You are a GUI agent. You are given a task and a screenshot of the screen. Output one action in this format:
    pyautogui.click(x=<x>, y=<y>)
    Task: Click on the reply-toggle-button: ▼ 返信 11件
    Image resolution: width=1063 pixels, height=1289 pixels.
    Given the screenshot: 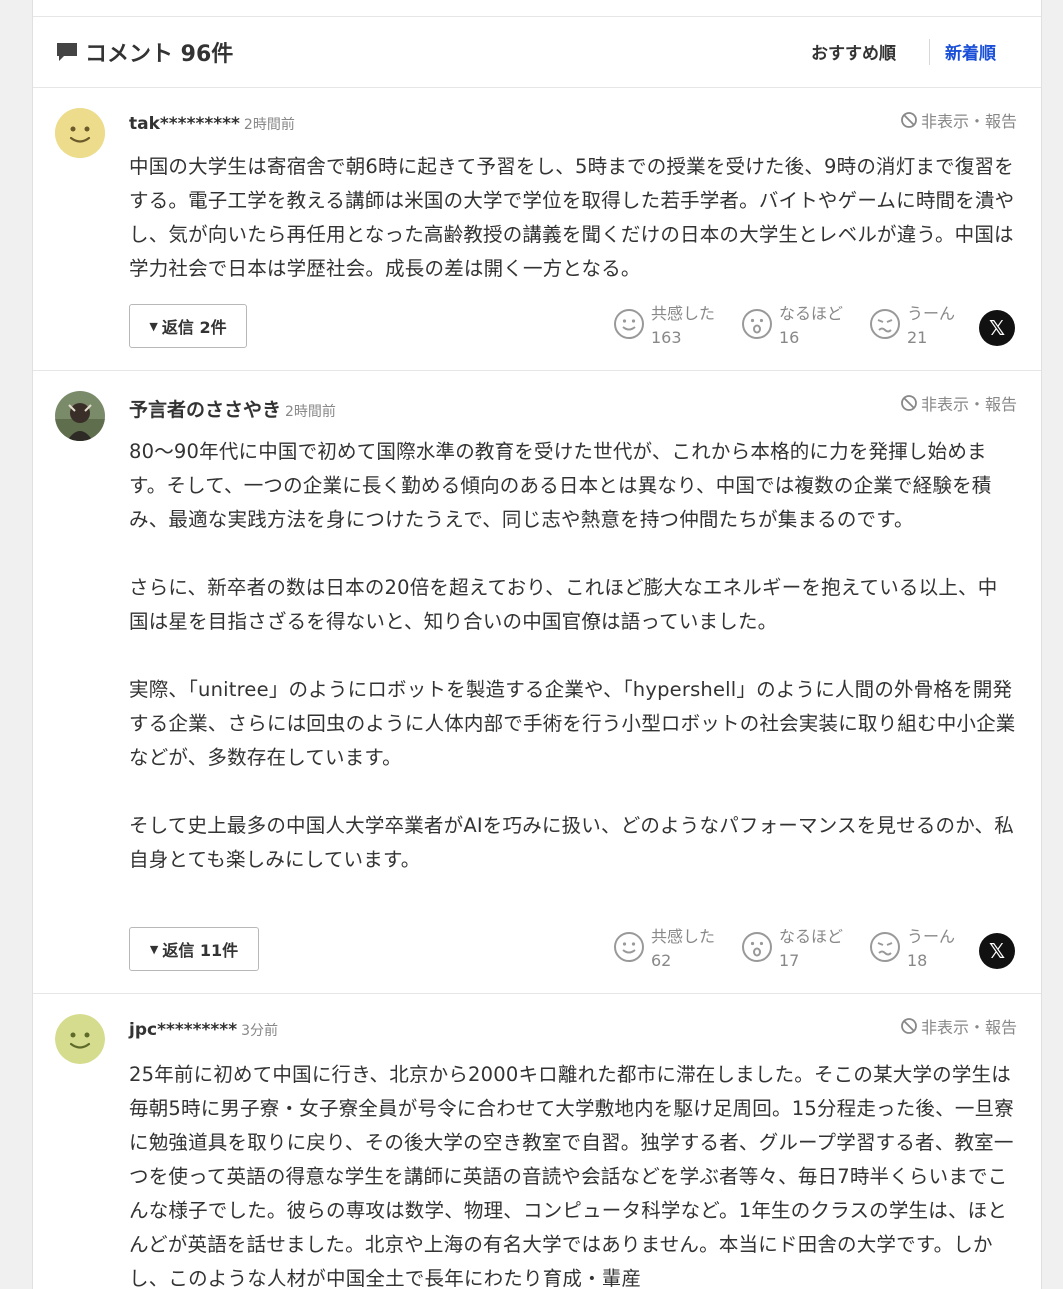 What is the action you would take?
    pyautogui.click(x=194, y=949)
    